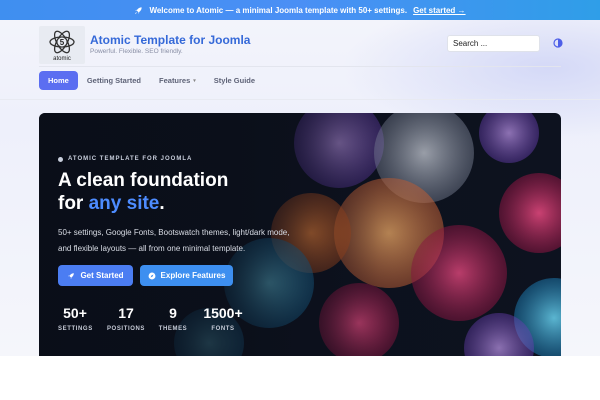 The image size is (600, 400). I want to click on headline-prefix: for, so click(73, 203).